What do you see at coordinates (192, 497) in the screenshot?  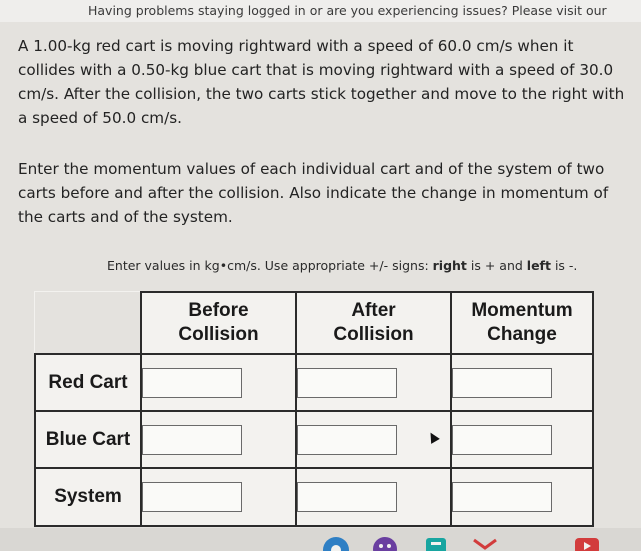 I see `system-before-input` at bounding box center [192, 497].